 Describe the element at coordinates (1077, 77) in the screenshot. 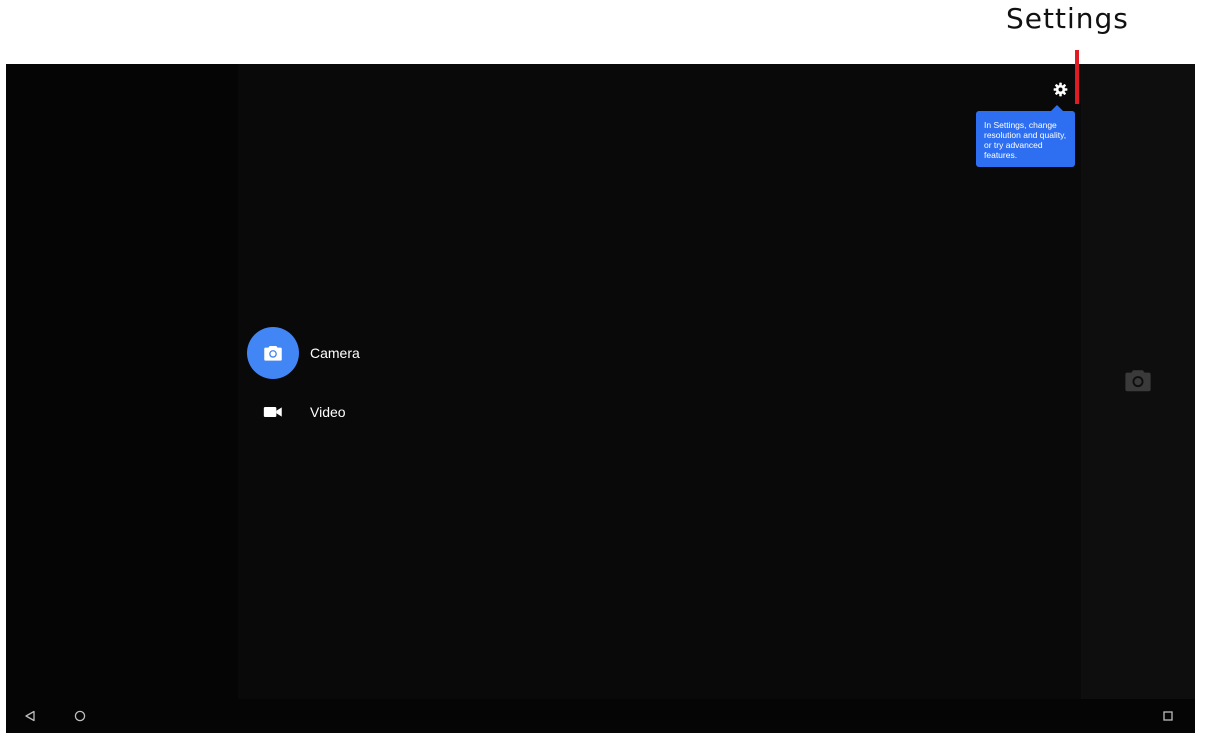

I see `callout-pointer-line` at that location.